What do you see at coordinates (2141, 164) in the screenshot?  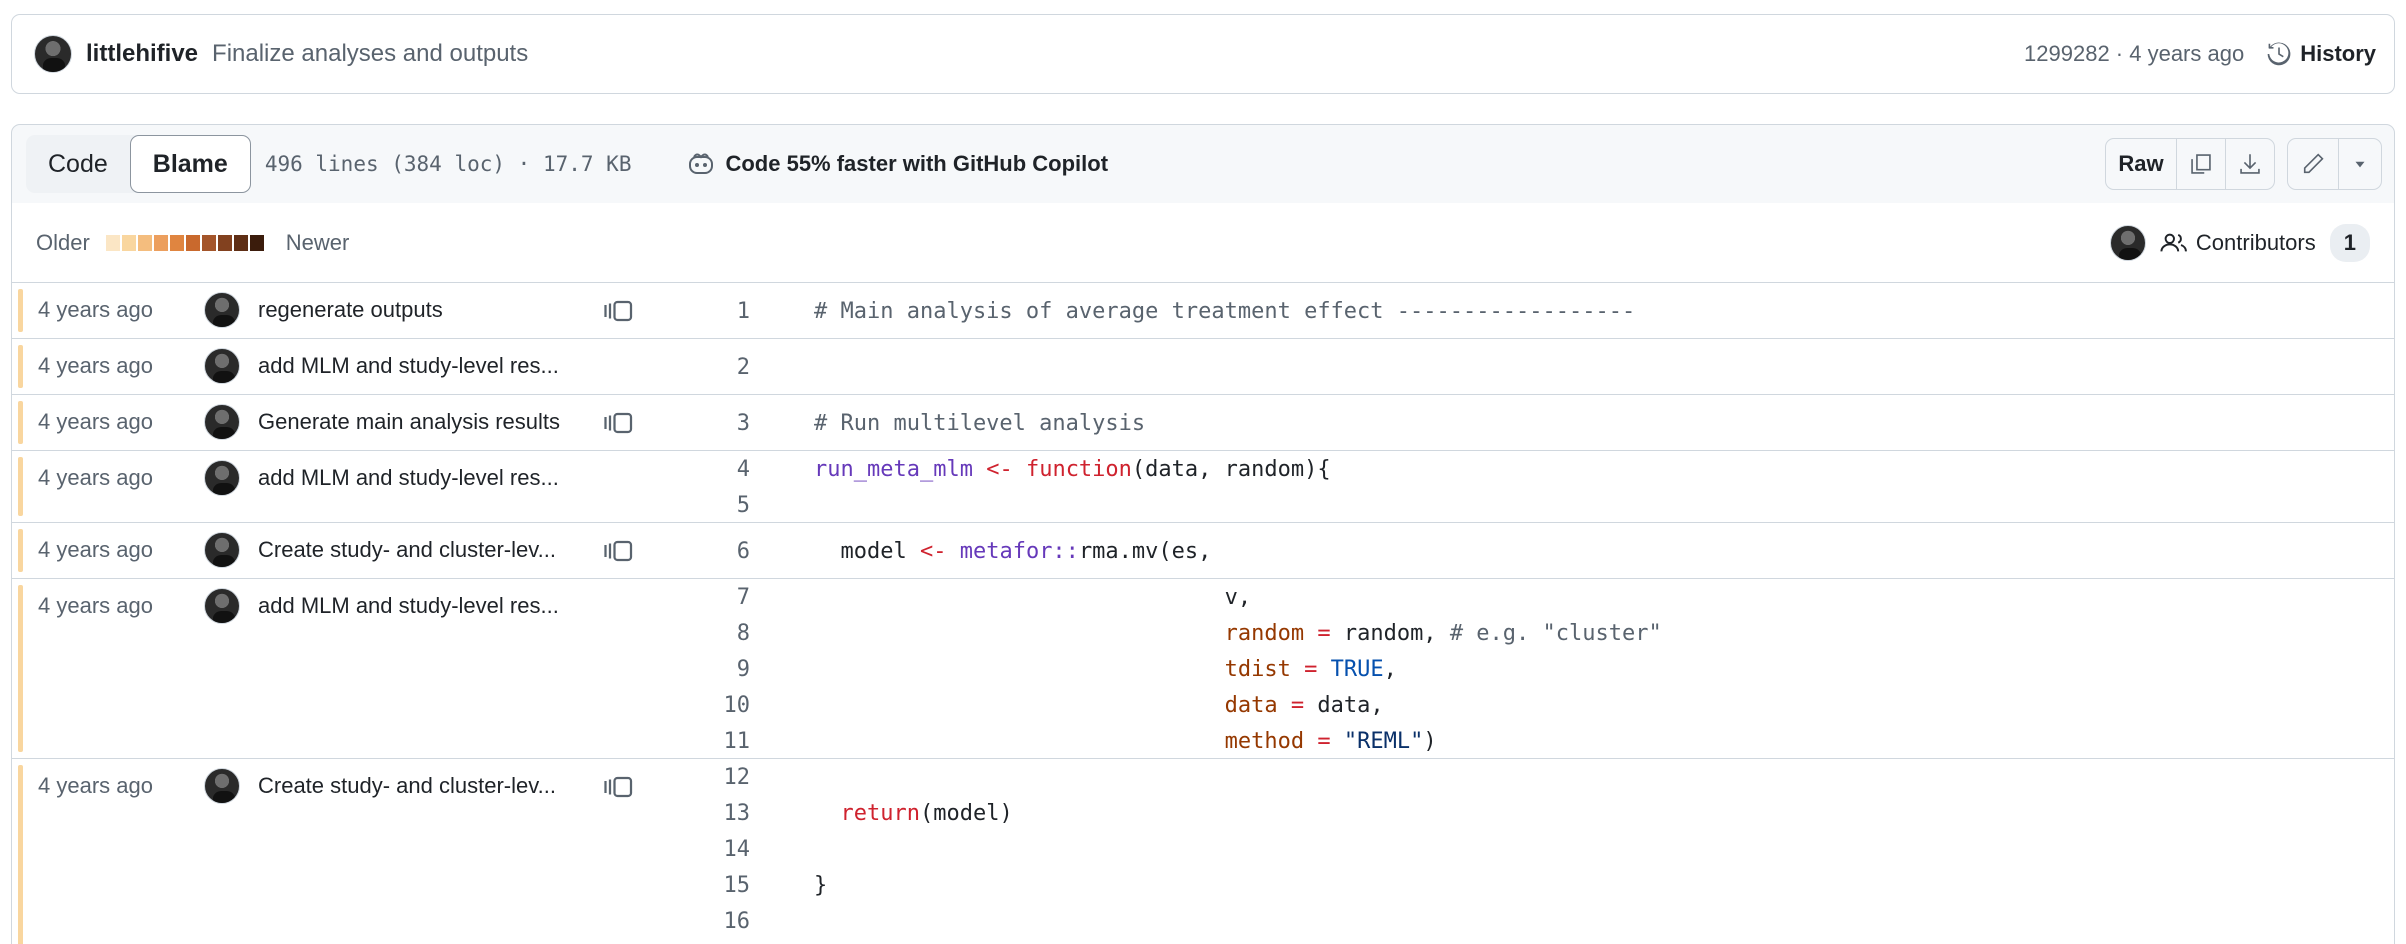 I see `raw-button: Raw` at bounding box center [2141, 164].